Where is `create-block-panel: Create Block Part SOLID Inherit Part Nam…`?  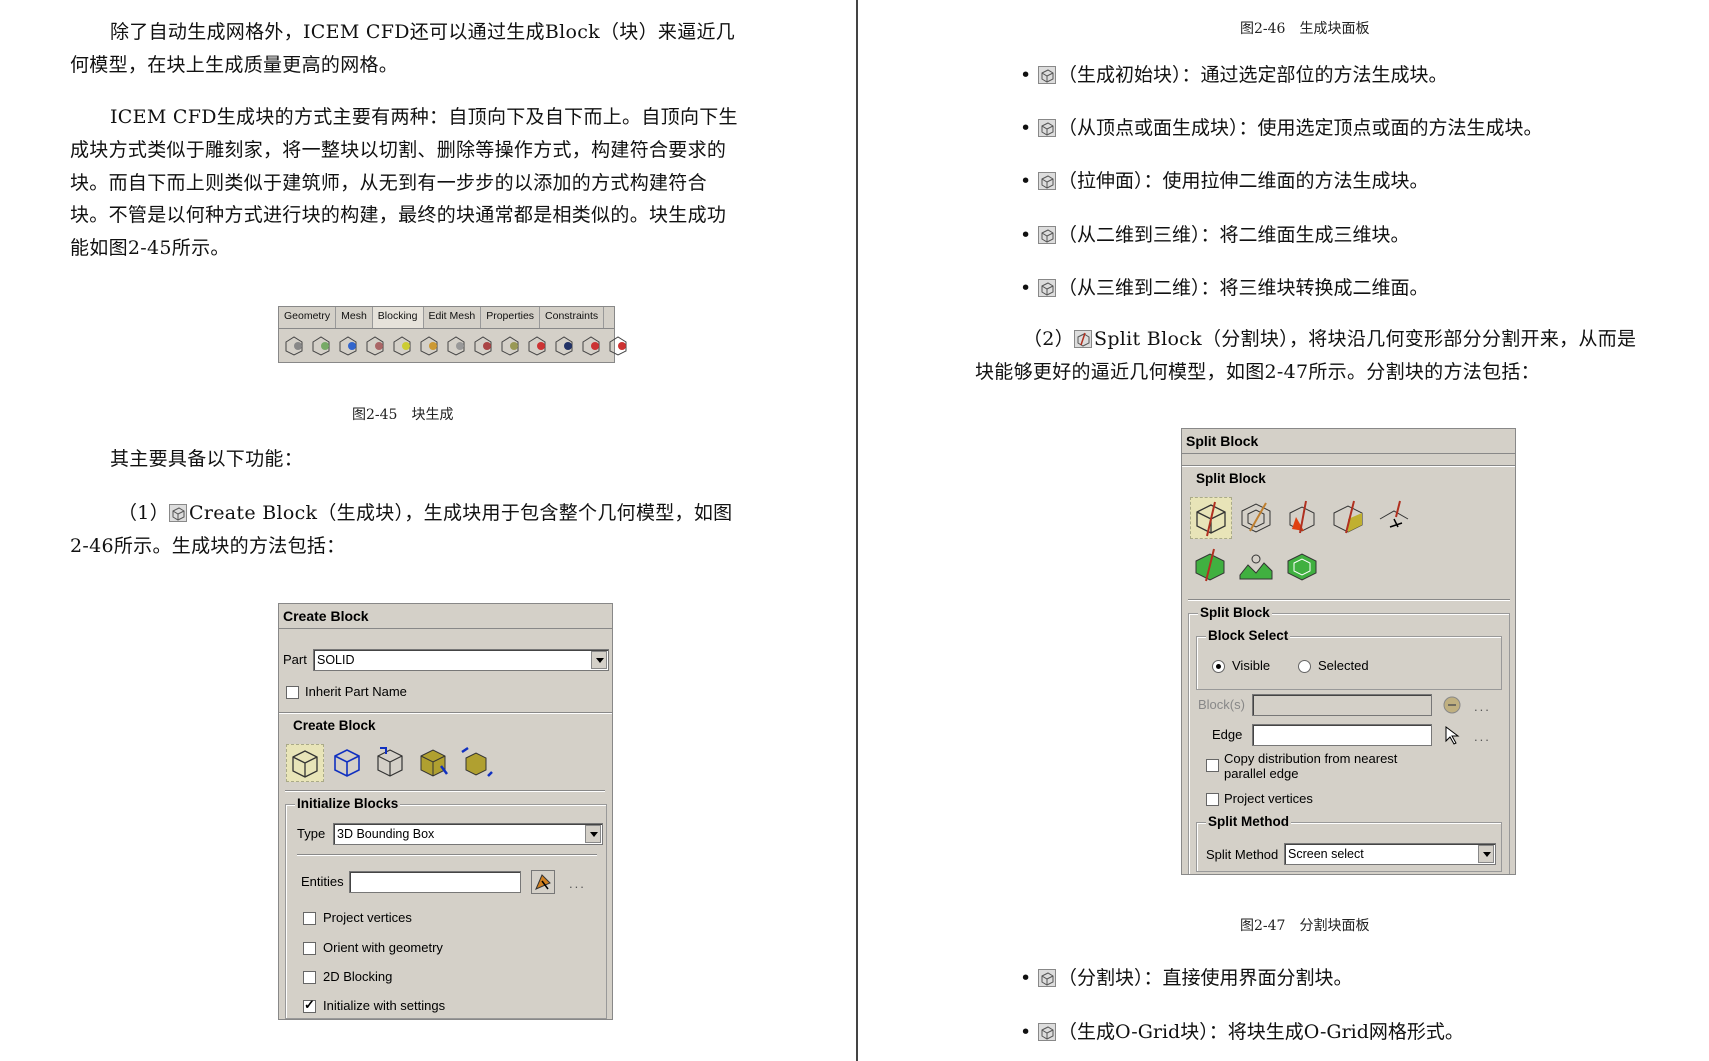
create-block-panel: Create Block Part SOLID Inherit Part Nam… is located at coordinates (445, 811).